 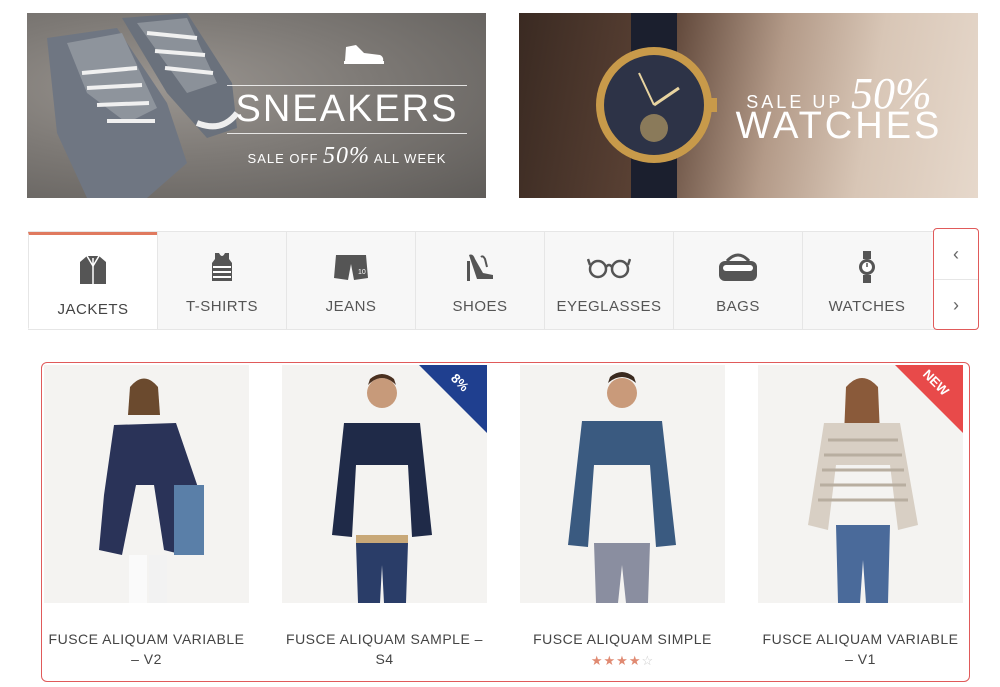 What do you see at coordinates (738, 267) in the screenshot?
I see `bag-icon` at bounding box center [738, 267].